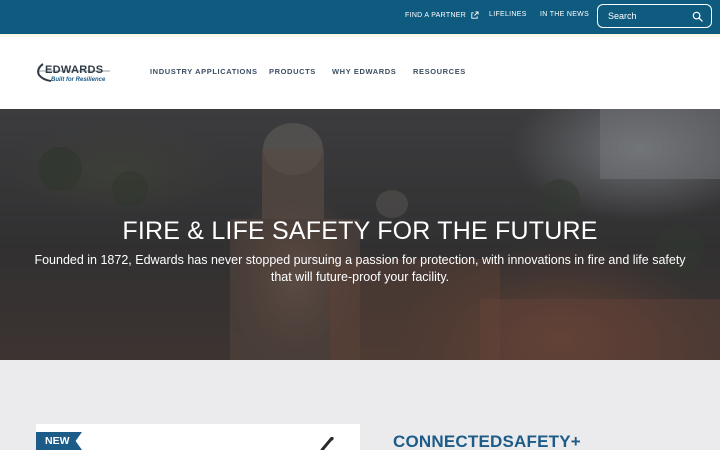 The width and height of the screenshot is (720, 450). What do you see at coordinates (327, 443) in the screenshot?
I see `product-device-icon` at bounding box center [327, 443].